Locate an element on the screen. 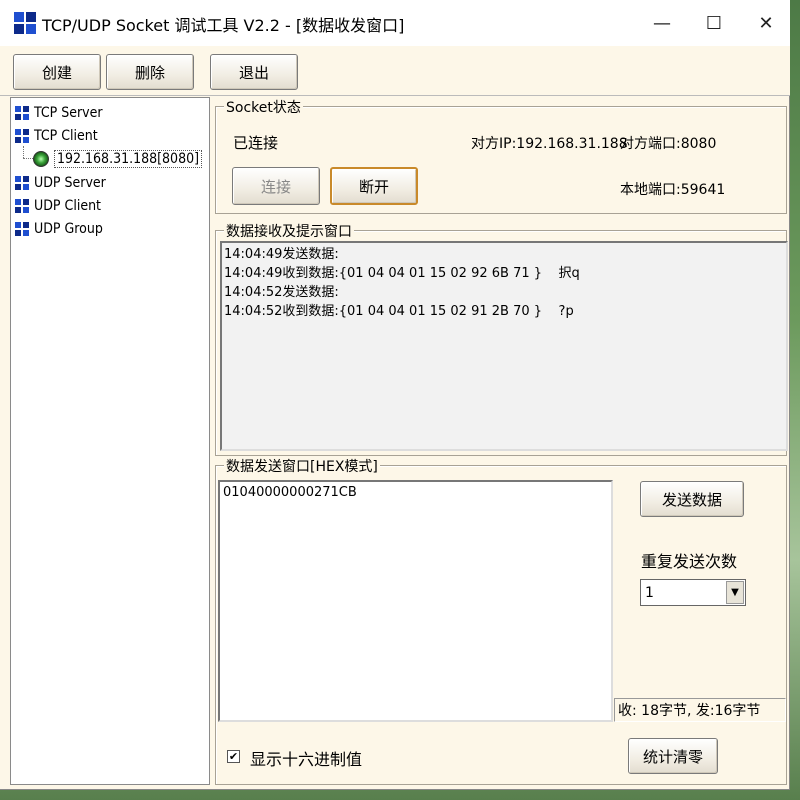  repeat-count-label: 重复发送次数 is located at coordinates (689, 561).